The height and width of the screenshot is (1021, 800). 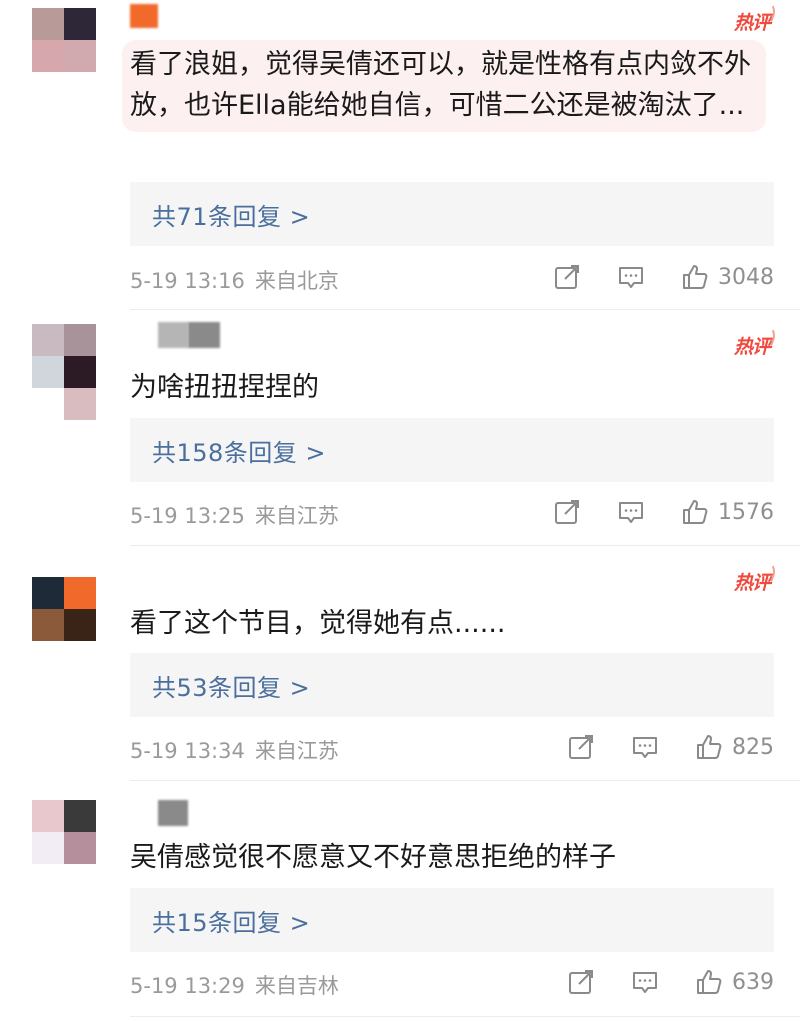 I want to click on comment-meta: 5-19 13:25 来自江苏, so click(x=234, y=515).